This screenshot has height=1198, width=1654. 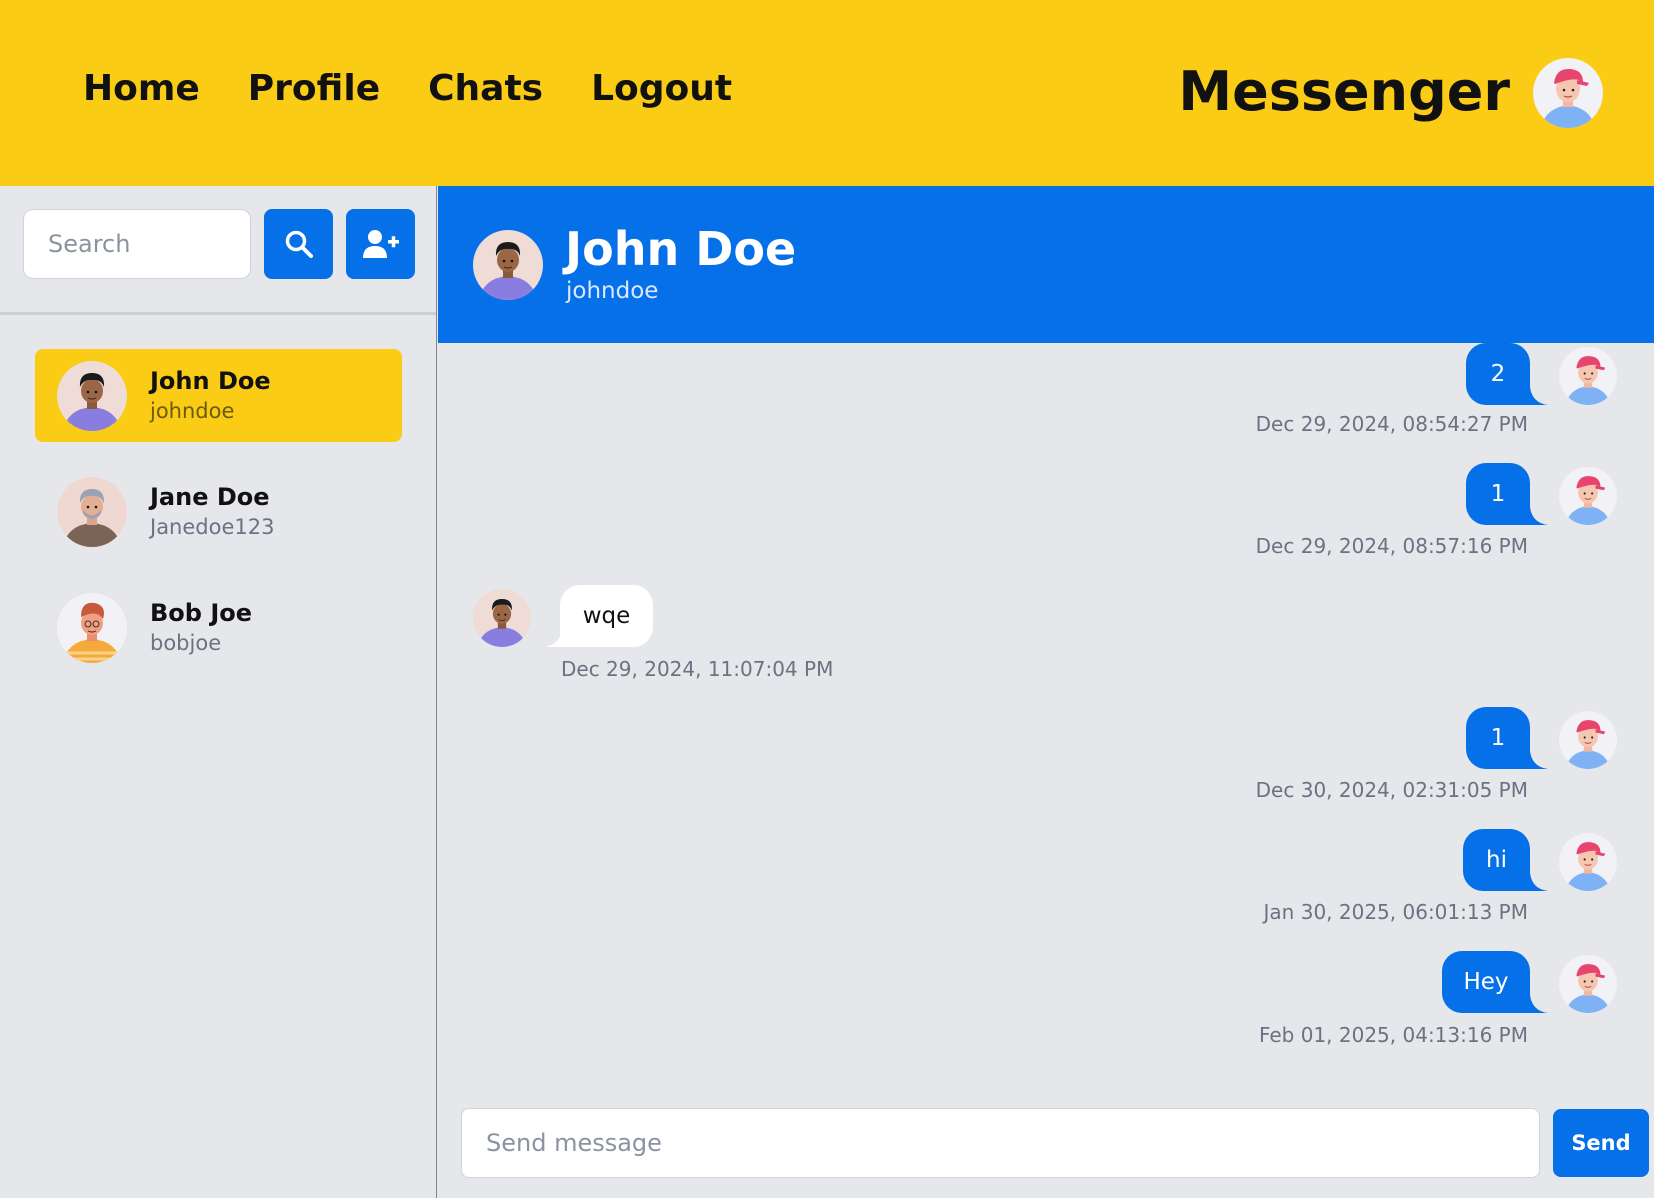 I want to click on contact-item-john-doe: John Doe johndoe, so click(x=218, y=395).